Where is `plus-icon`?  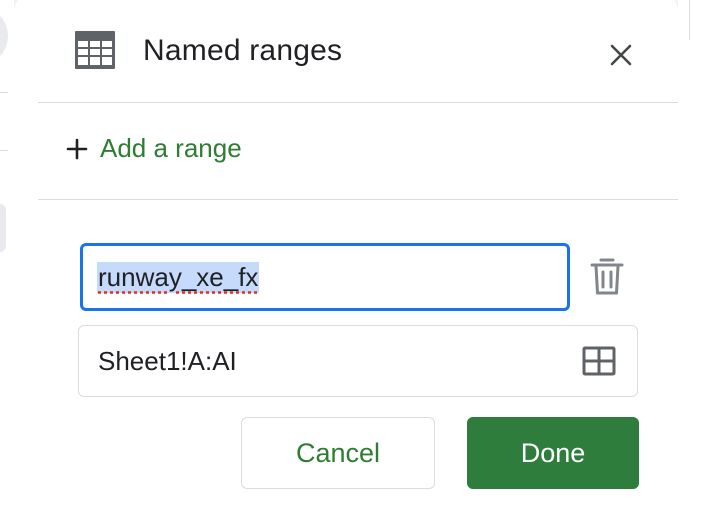 plus-icon is located at coordinates (77, 148).